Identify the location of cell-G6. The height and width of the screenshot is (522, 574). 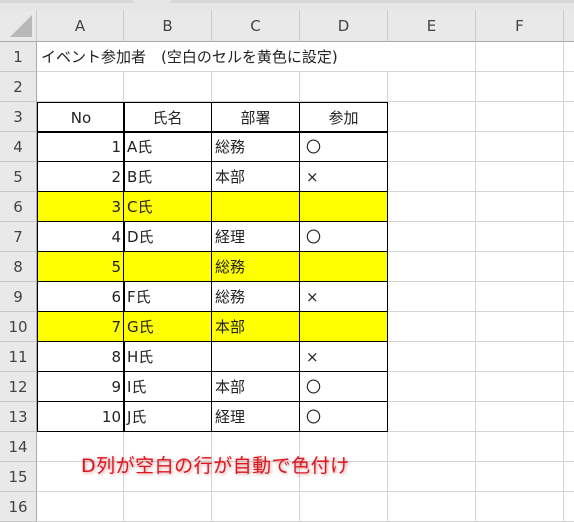
(569, 207).